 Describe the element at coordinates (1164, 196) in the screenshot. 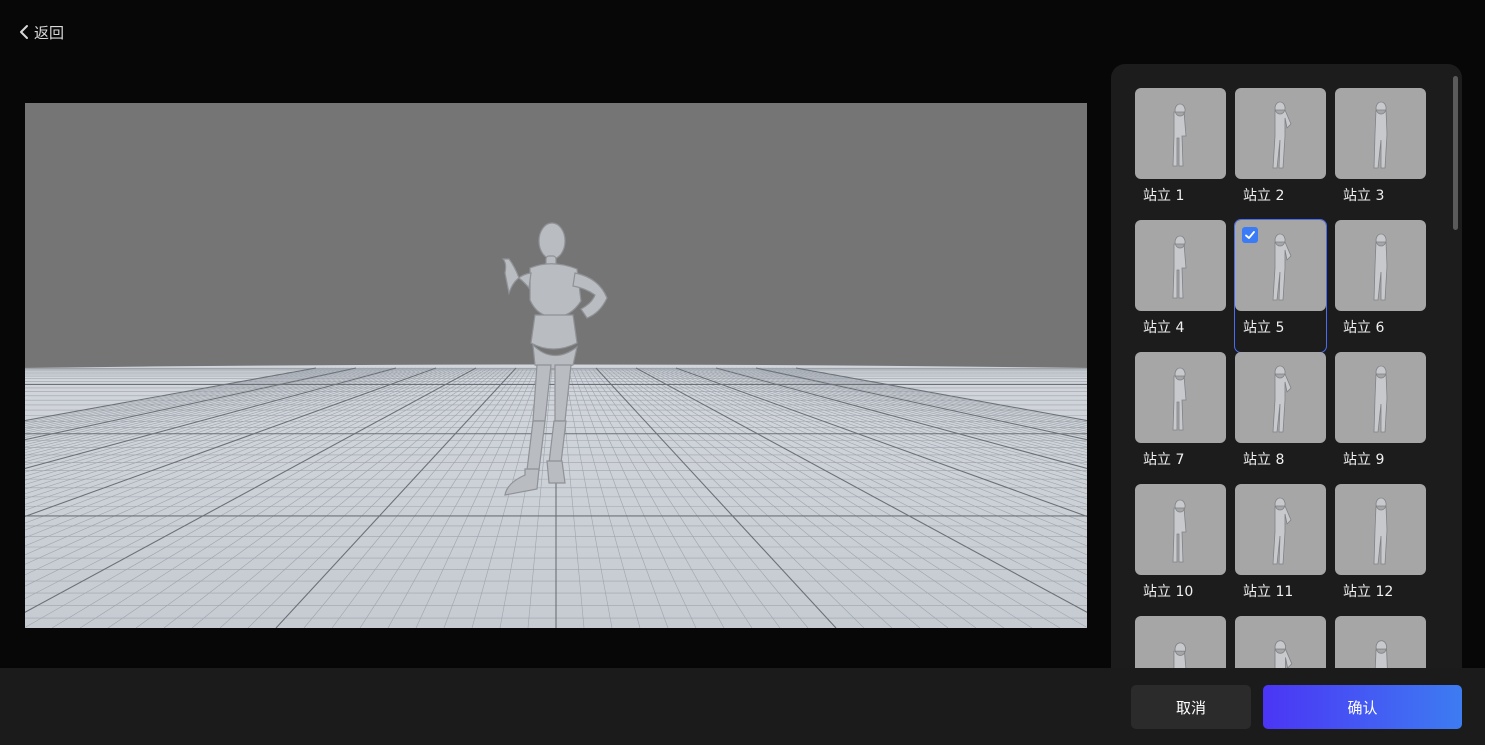

I see `pose-label: 站立 1` at that location.